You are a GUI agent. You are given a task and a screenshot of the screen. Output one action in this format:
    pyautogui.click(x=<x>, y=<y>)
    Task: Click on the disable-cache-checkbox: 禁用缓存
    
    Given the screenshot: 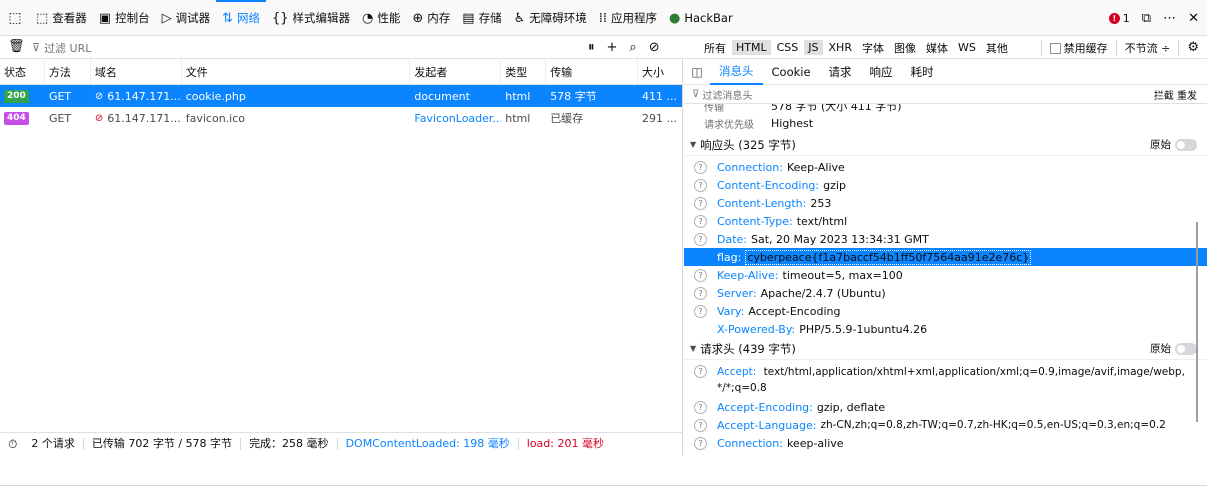 What is the action you would take?
    pyautogui.click(x=1078, y=48)
    